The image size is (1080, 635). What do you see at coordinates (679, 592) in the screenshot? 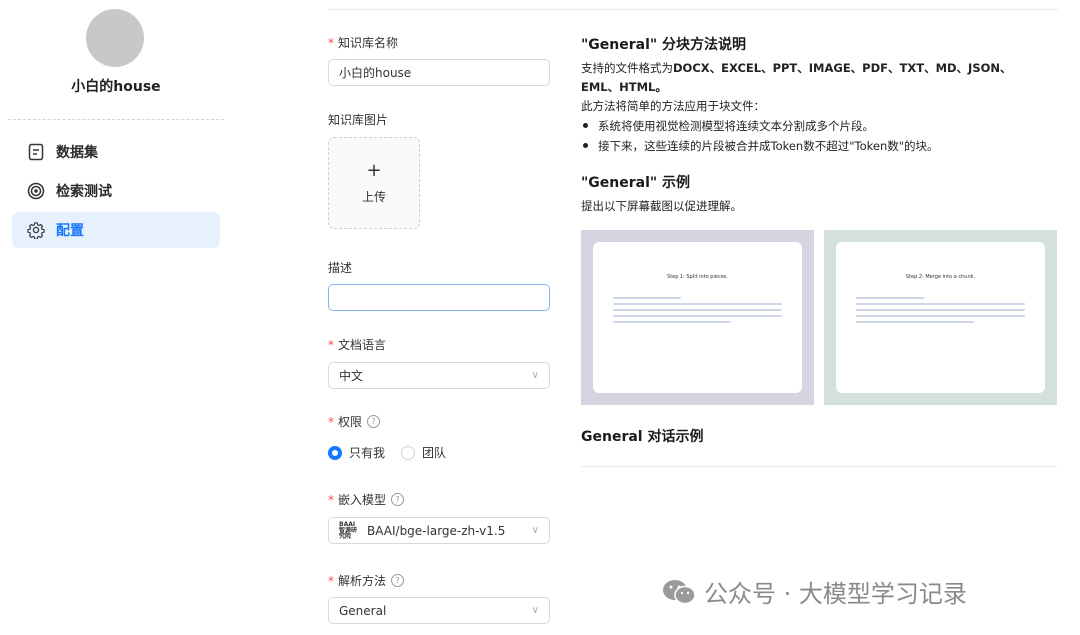
I see `wechat-icon` at bounding box center [679, 592].